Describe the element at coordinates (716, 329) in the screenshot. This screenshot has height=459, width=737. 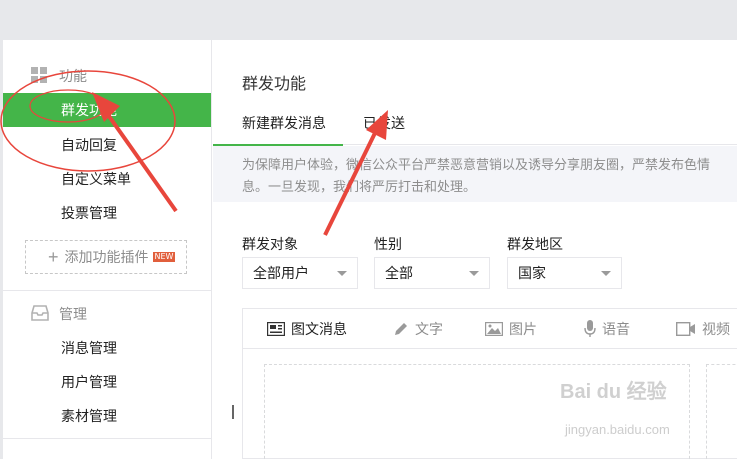
I see `editor-tab-label: 视频` at that location.